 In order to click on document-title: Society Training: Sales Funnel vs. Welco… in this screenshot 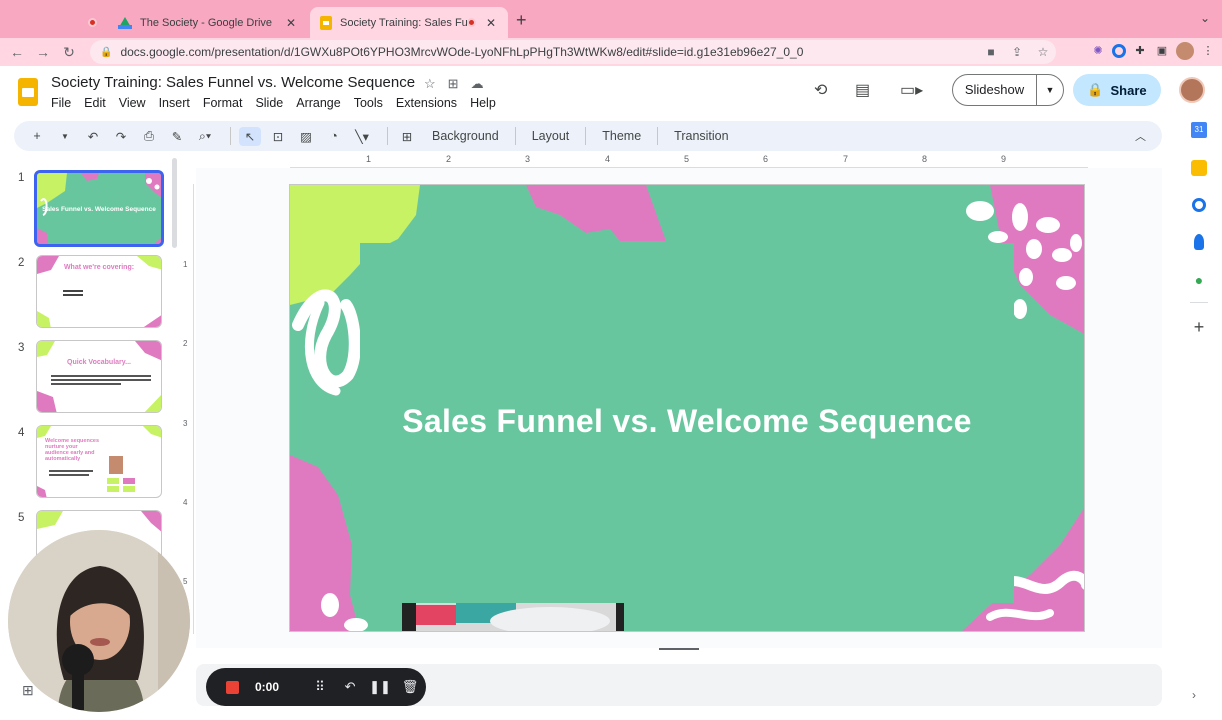, I will do `click(233, 82)`.